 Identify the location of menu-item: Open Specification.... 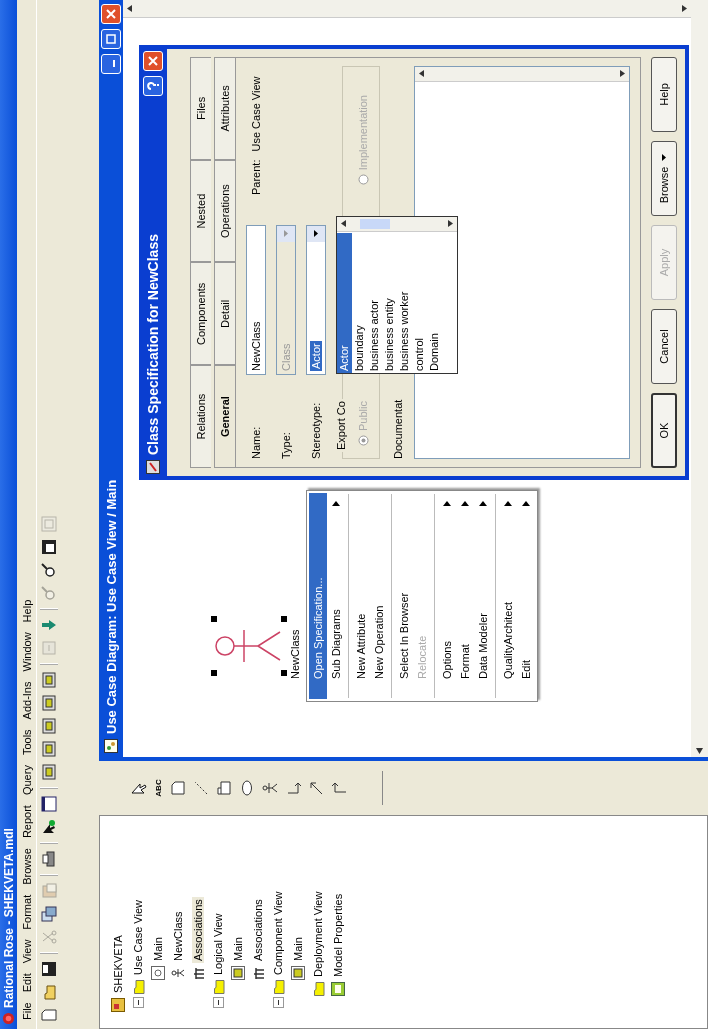
(318, 596).